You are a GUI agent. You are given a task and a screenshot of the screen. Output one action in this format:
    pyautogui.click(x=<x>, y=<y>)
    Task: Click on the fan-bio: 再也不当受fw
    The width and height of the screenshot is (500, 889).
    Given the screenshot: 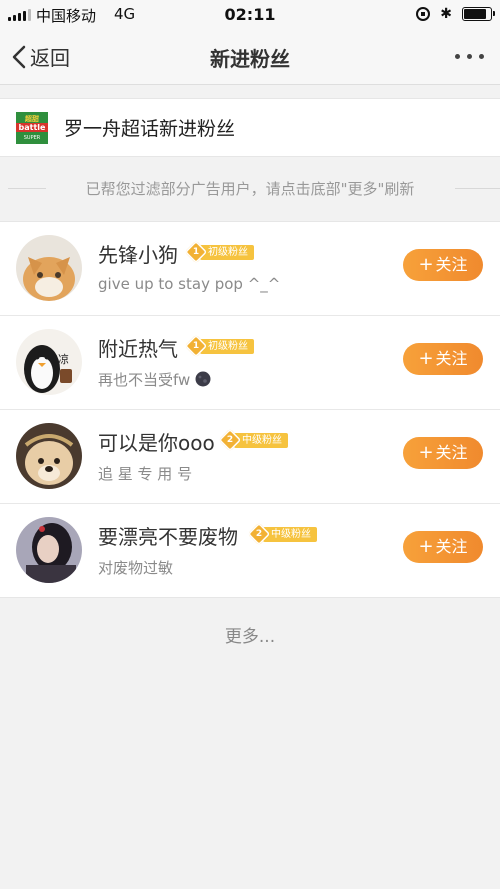 What is the action you would take?
    pyautogui.click(x=154, y=379)
    